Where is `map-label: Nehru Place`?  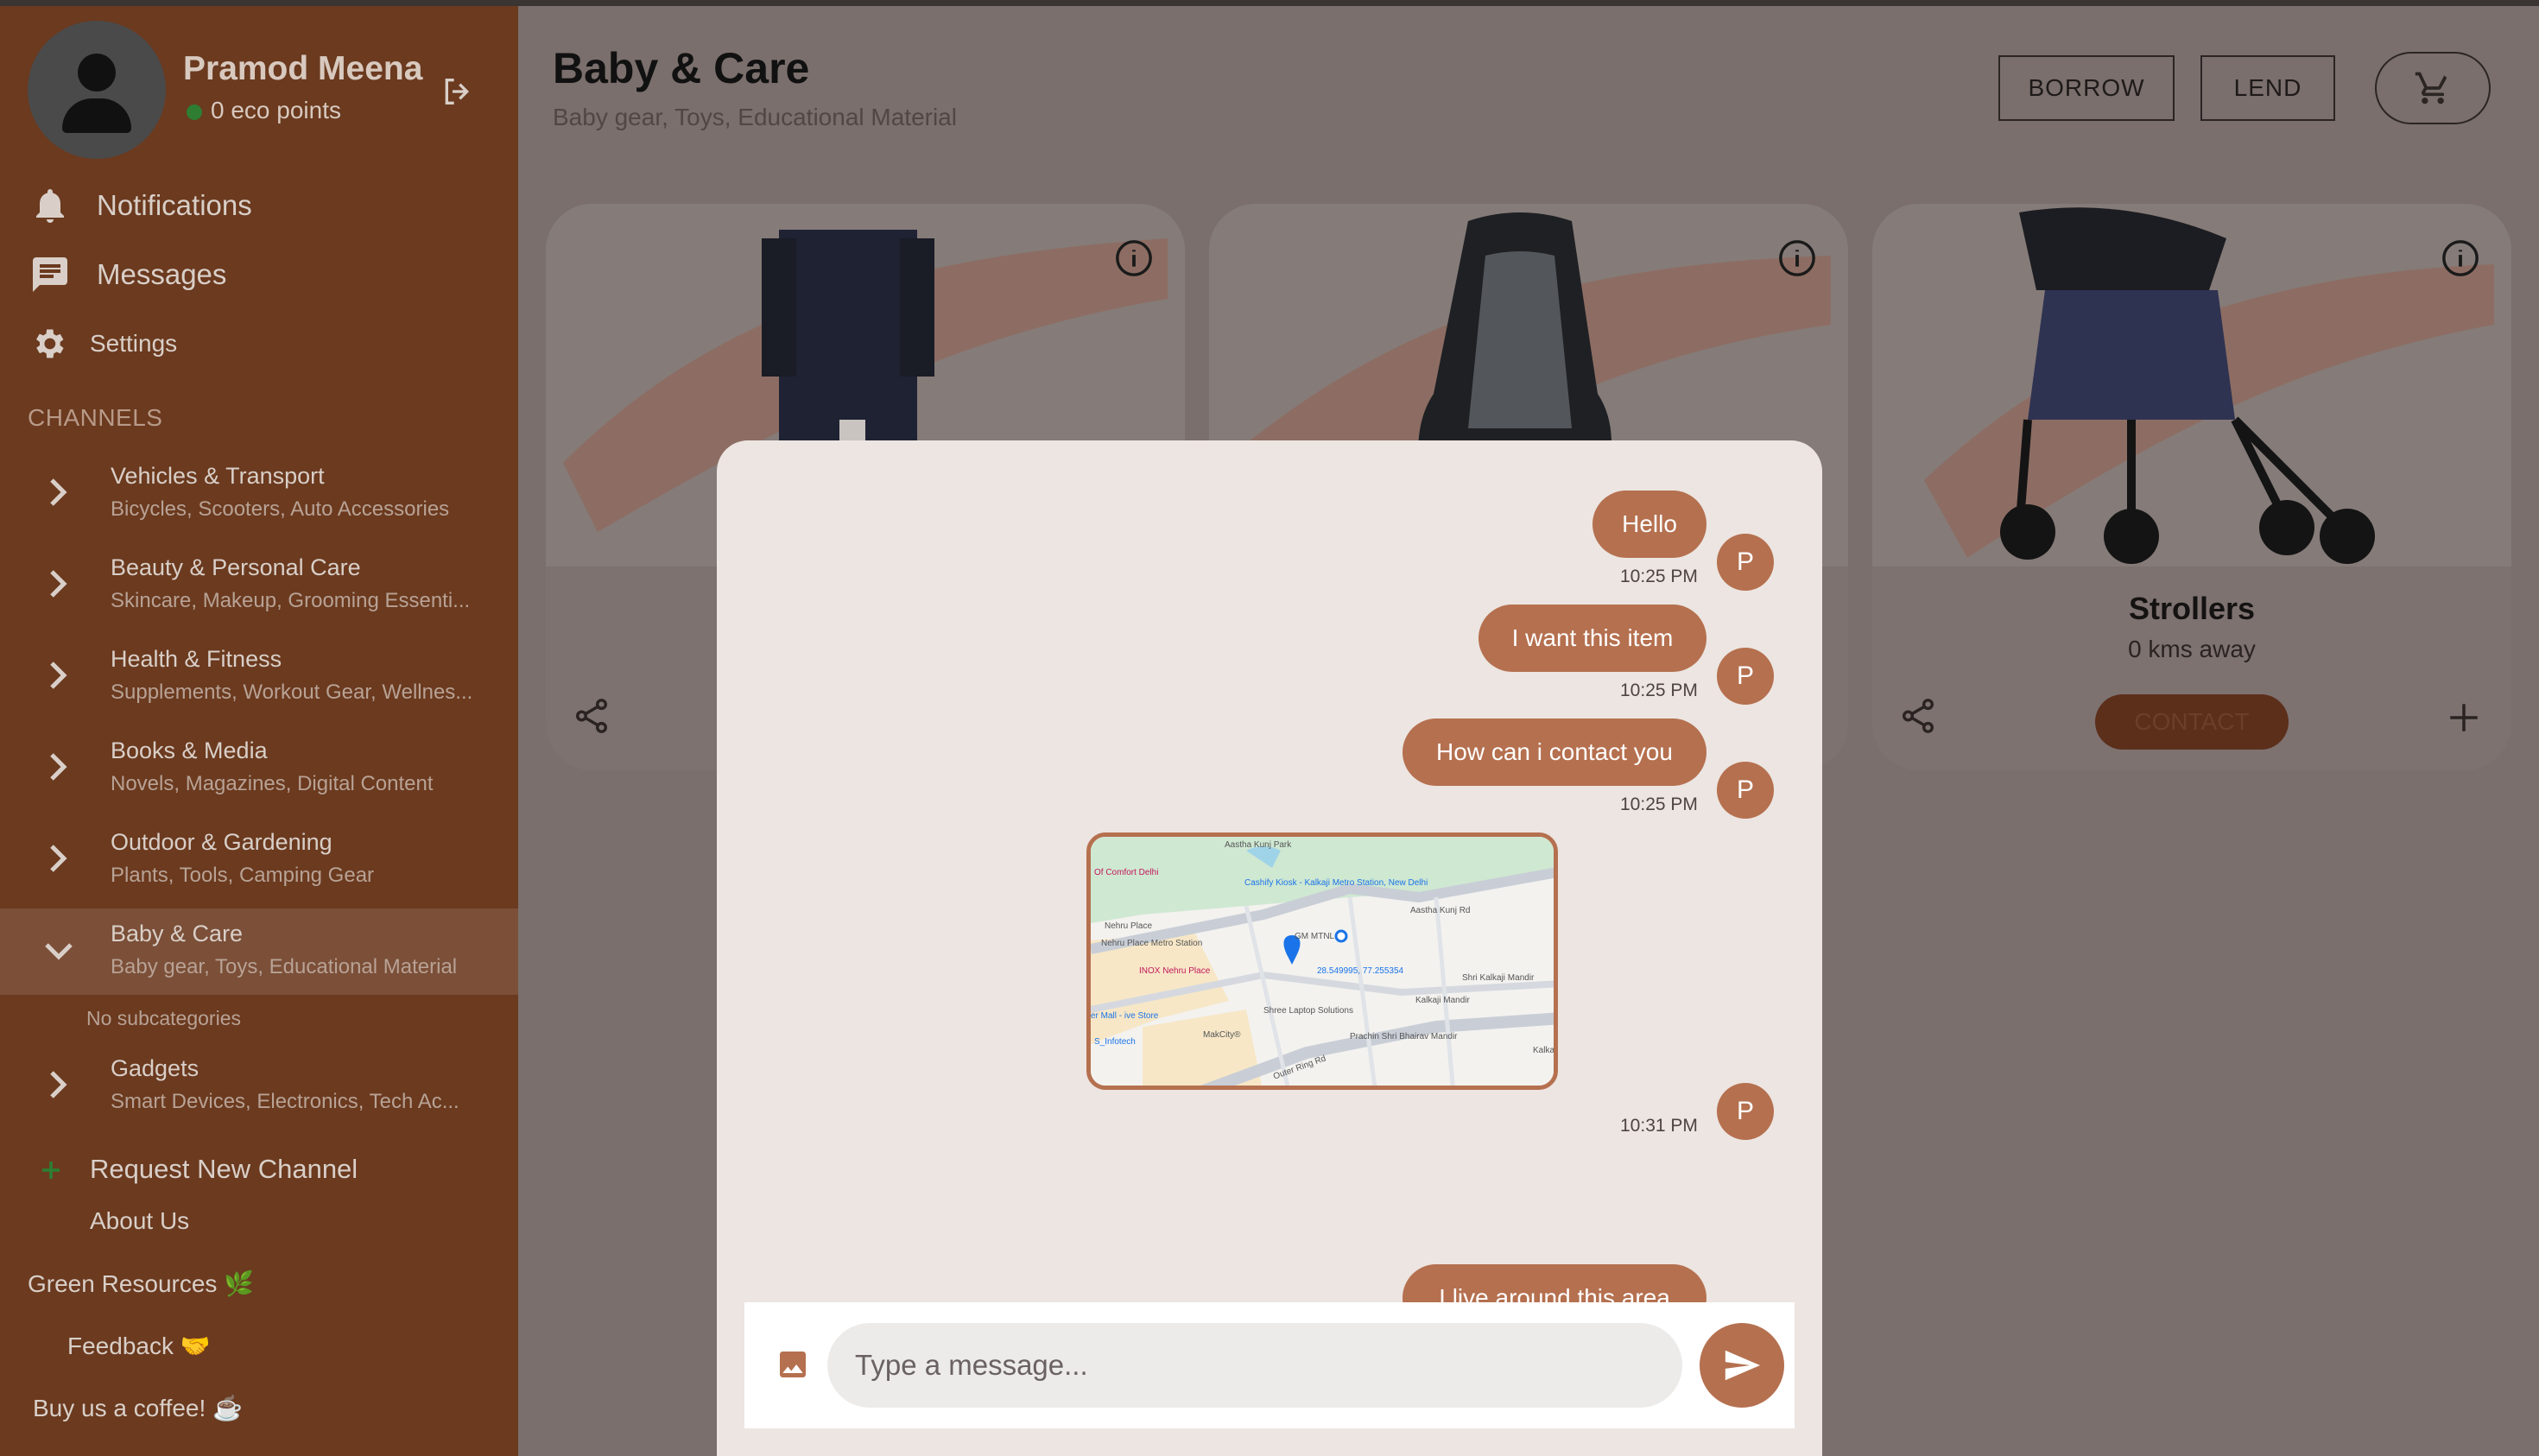
map-label: Nehru Place is located at coordinates (1129, 926).